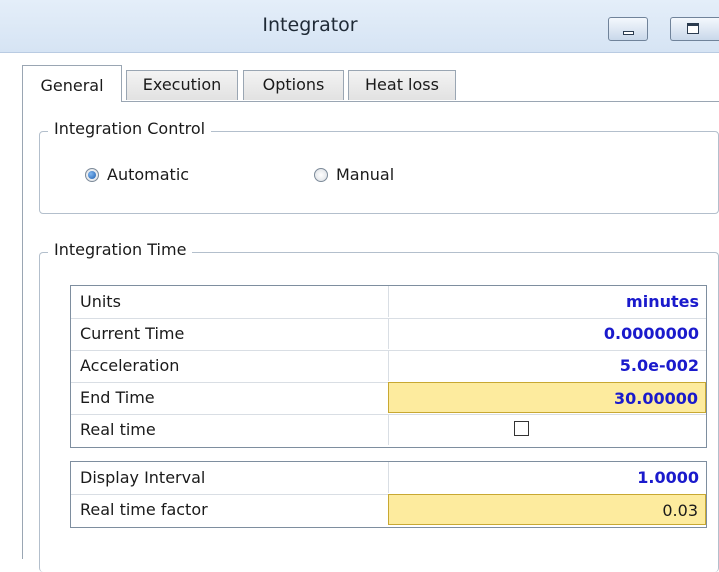 Image resolution: width=719 pixels, height=572 pixels. What do you see at coordinates (547, 509) in the screenshot?
I see `real-time-factor-input: 0.03` at bounding box center [547, 509].